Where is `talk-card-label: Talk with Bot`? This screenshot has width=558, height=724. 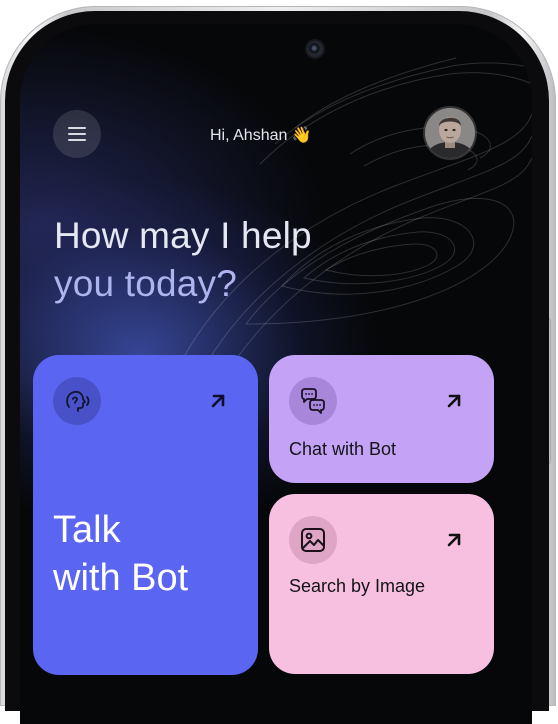
talk-card-label: Talk with Bot is located at coordinates (120, 554).